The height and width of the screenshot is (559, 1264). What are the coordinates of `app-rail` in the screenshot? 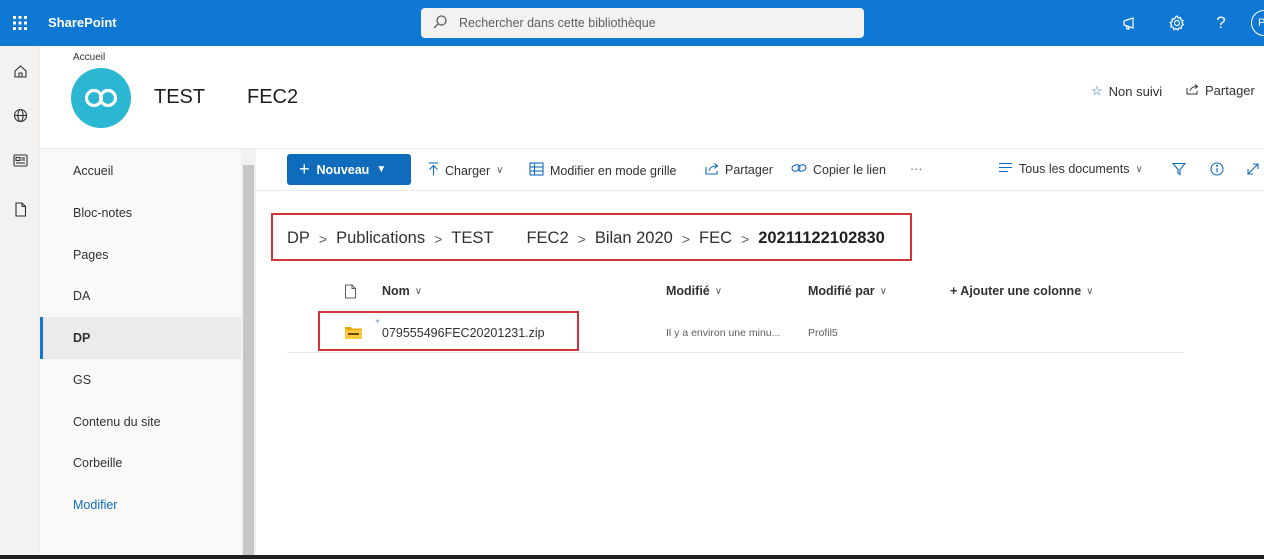 It's located at (20, 302).